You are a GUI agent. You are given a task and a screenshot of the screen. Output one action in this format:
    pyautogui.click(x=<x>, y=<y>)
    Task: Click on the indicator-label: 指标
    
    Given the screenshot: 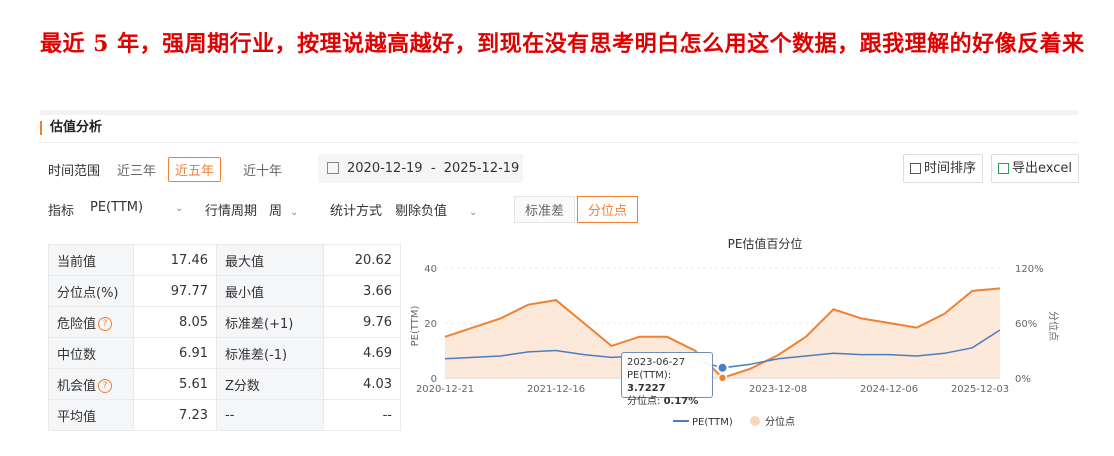 What is the action you would take?
    pyautogui.click(x=61, y=211)
    